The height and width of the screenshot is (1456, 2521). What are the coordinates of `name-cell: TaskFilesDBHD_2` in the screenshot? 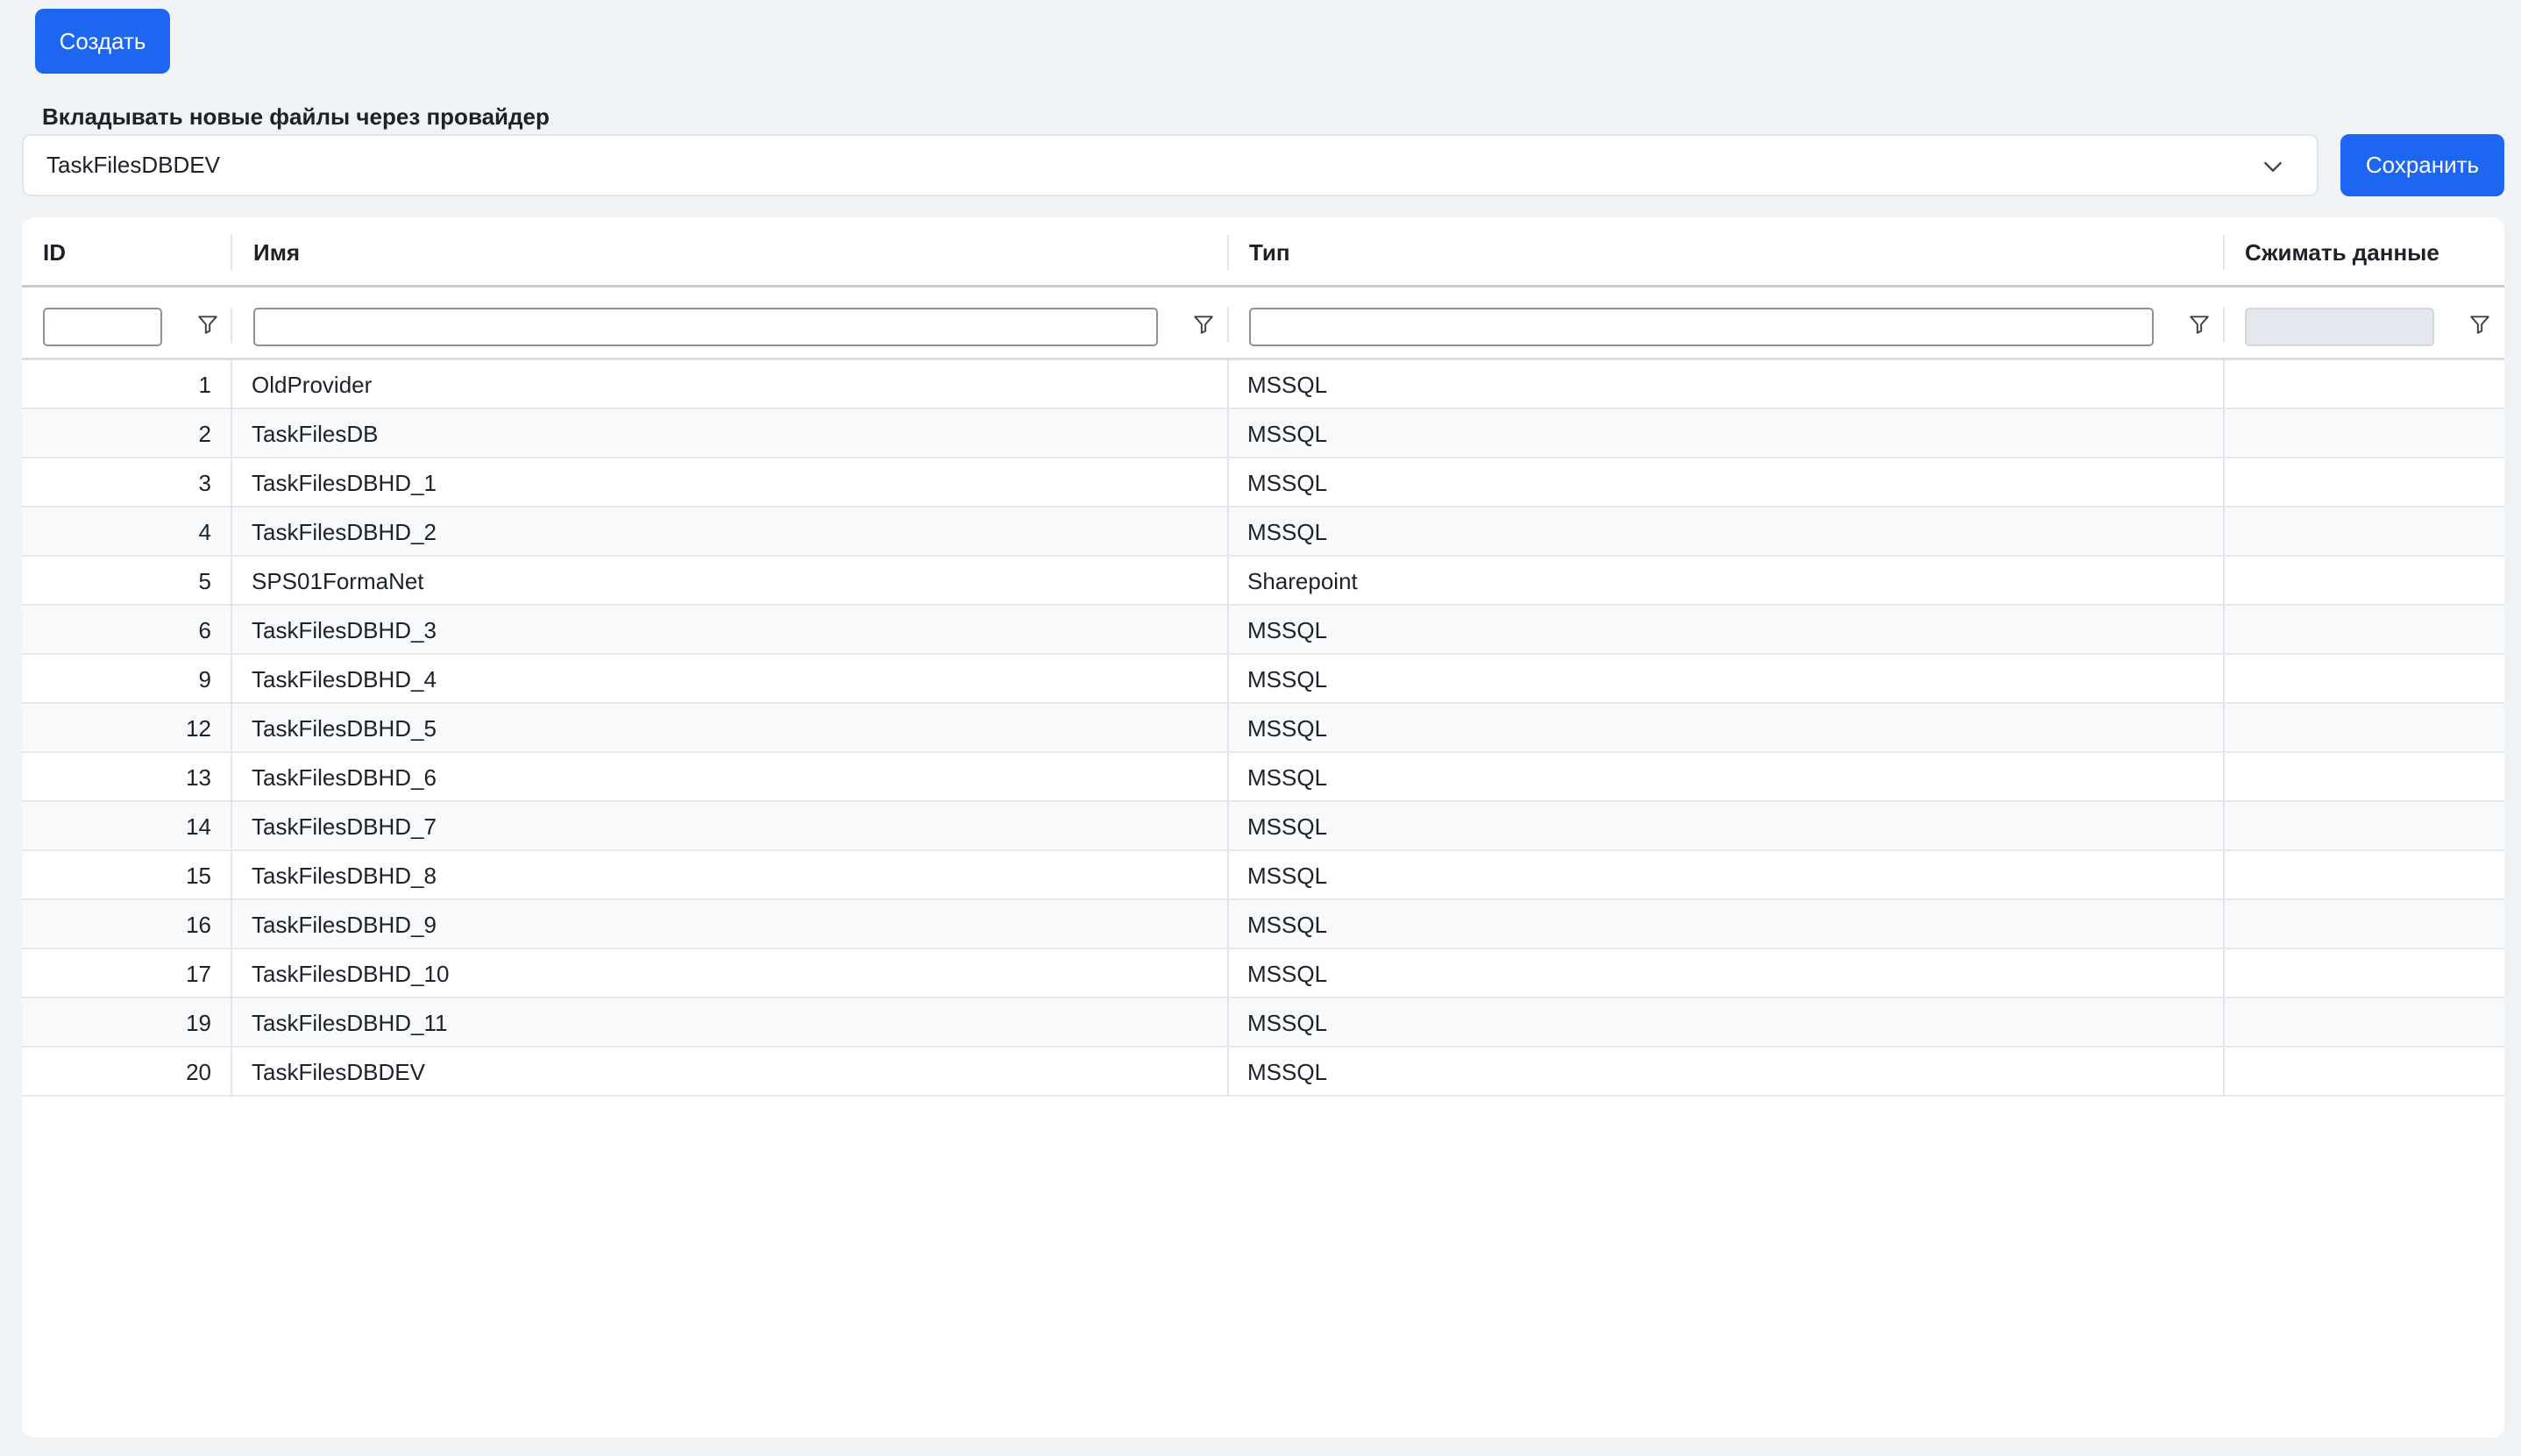 It's located at (344, 531).